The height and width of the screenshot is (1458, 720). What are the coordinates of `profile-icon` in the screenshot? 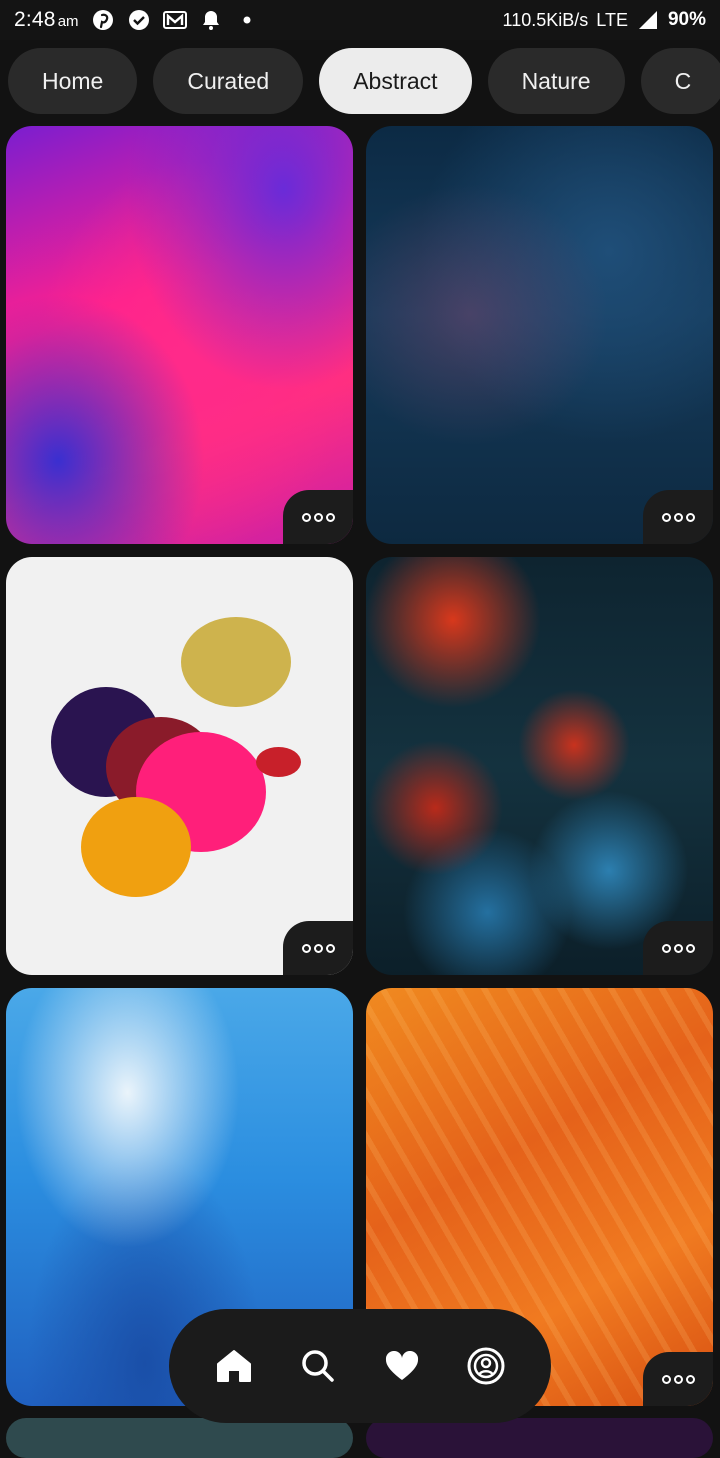 It's located at (486, 1366).